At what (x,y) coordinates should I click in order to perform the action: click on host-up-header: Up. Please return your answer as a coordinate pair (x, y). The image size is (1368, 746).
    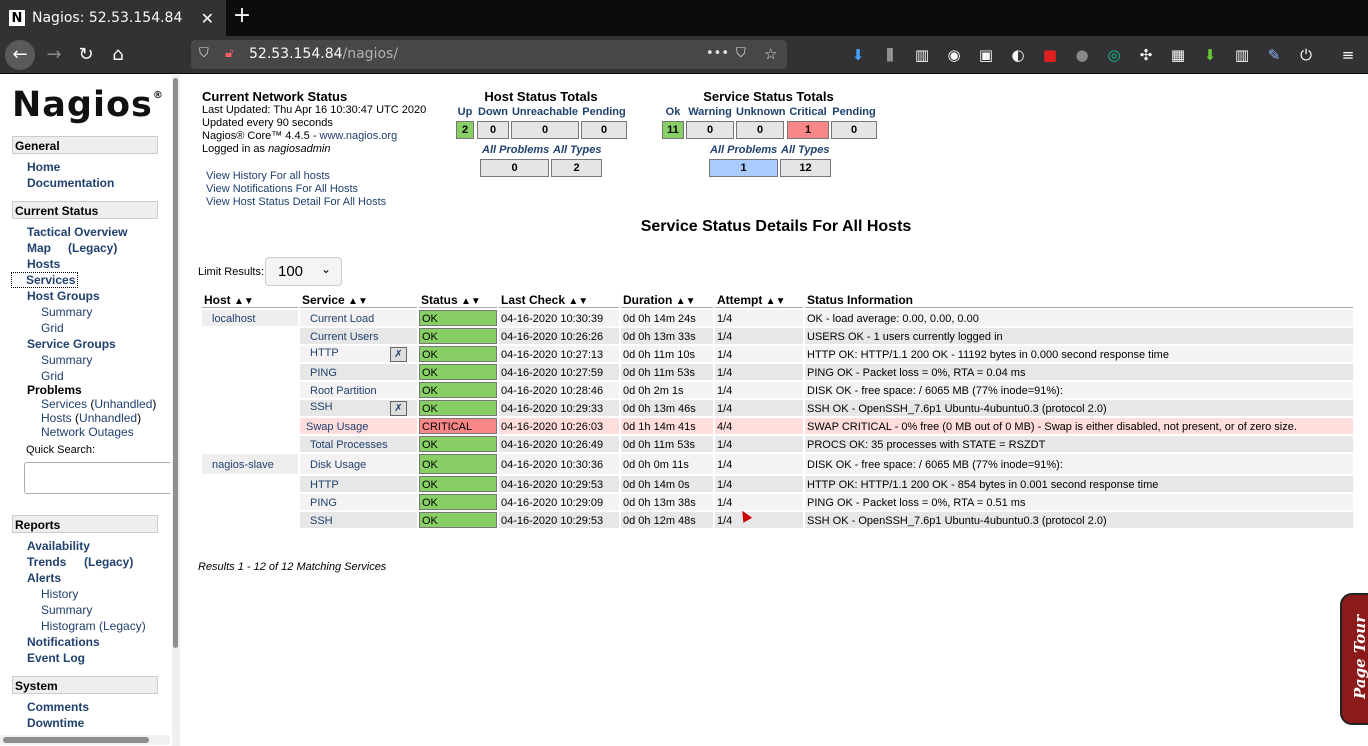
    Looking at the image, I should click on (465, 112).